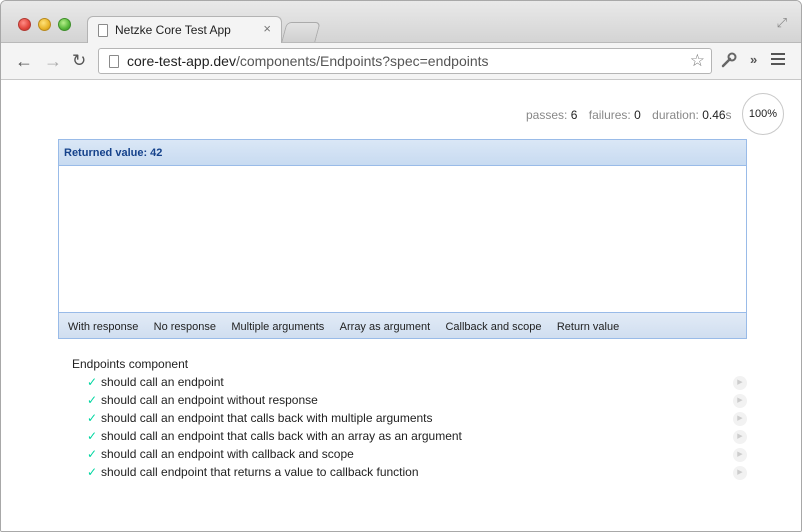 The height and width of the screenshot is (532, 802). What do you see at coordinates (267, 28) in the screenshot?
I see `tab-close-icon: ×` at bounding box center [267, 28].